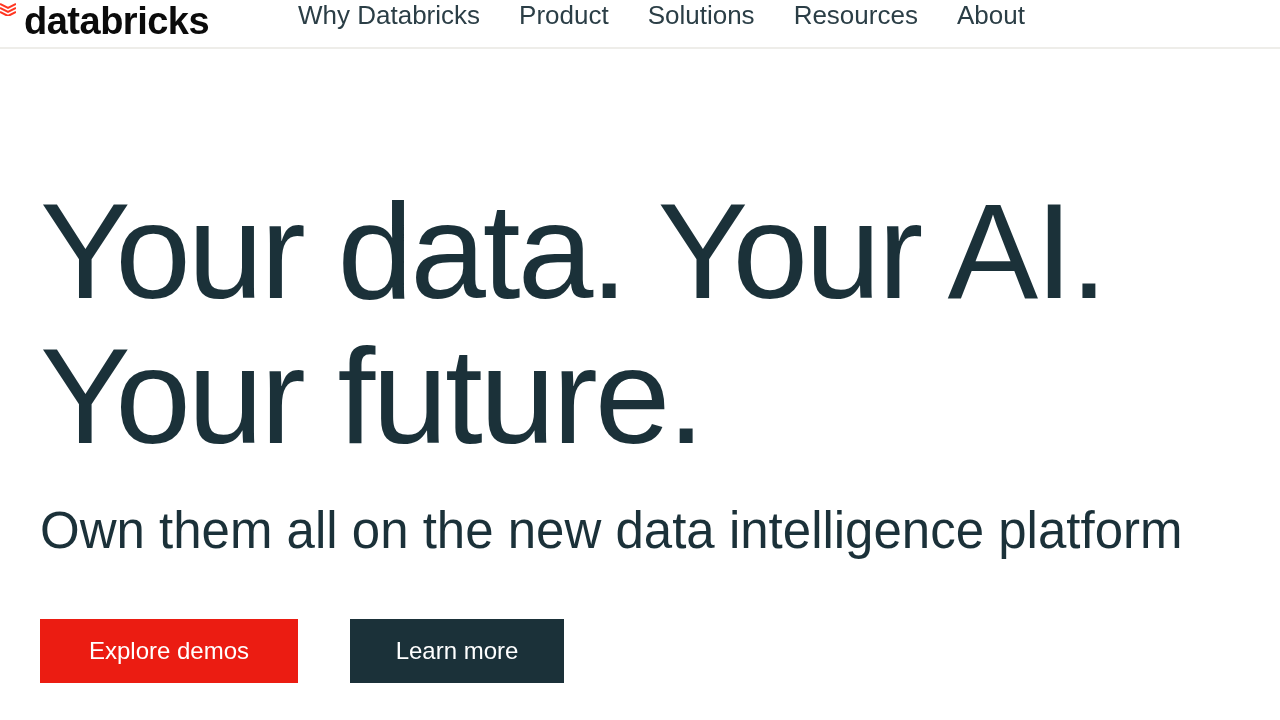  What do you see at coordinates (117, 21) in the screenshot?
I see `brand-wordmark: databricks` at bounding box center [117, 21].